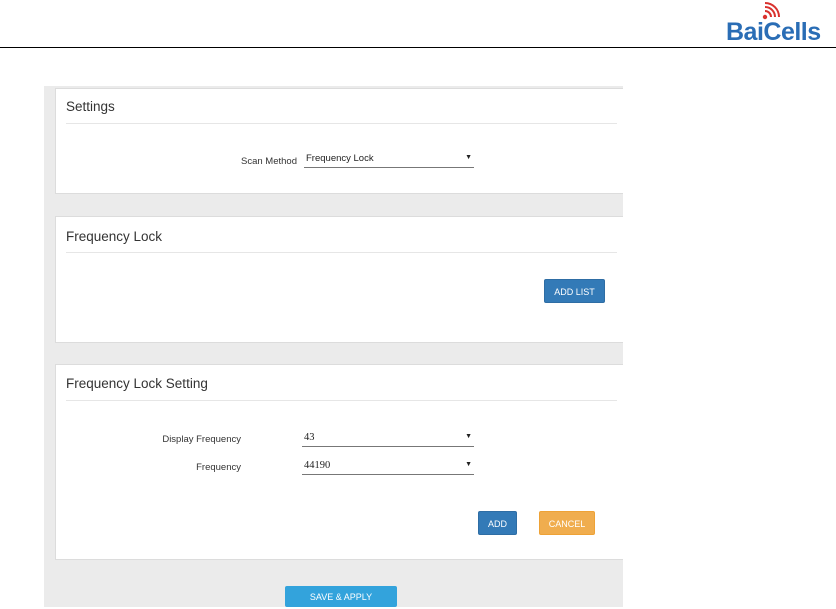  What do you see at coordinates (90, 106) in the screenshot?
I see `panel-title: Settings` at bounding box center [90, 106].